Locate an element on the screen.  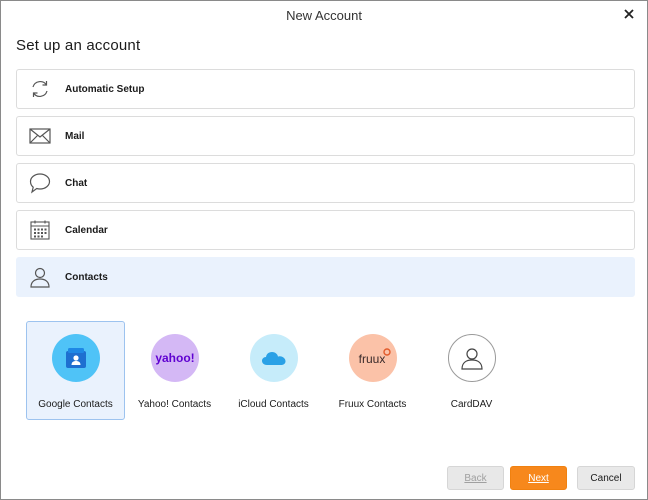
svg-text: fruux is located at coordinates (371, 359).